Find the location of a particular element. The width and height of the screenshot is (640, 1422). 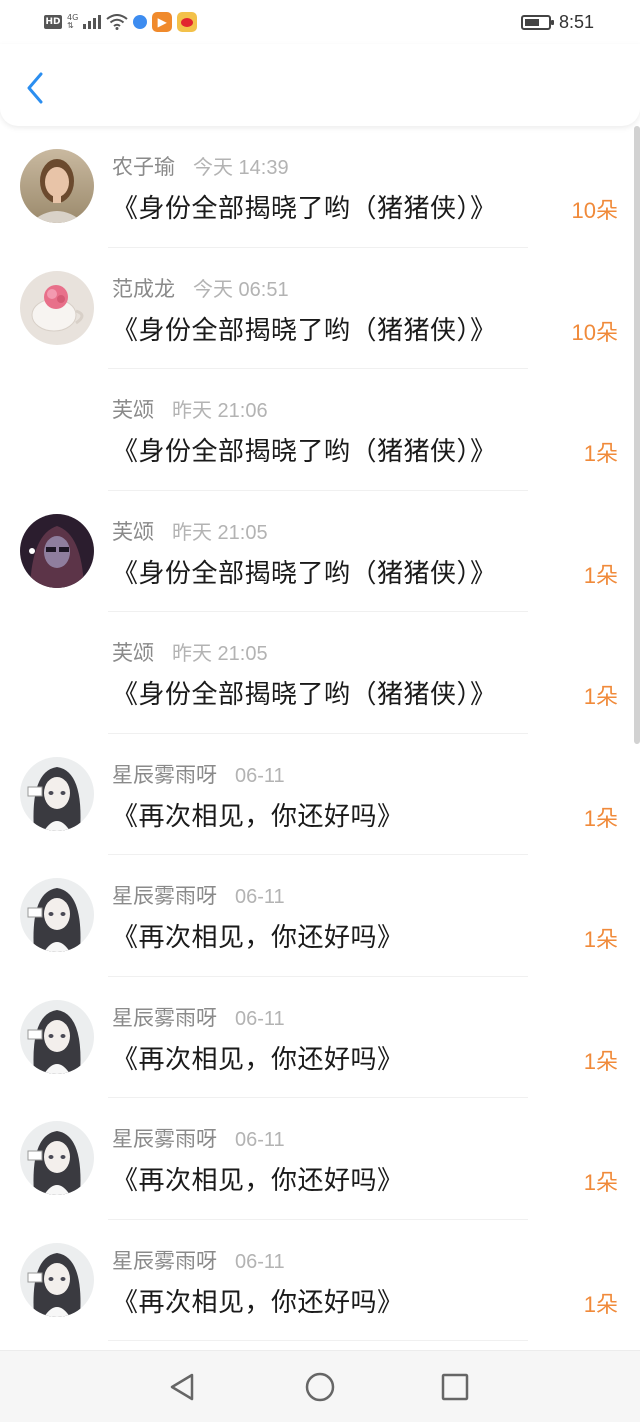

chevron-left-icon is located at coordinates (35, 88).